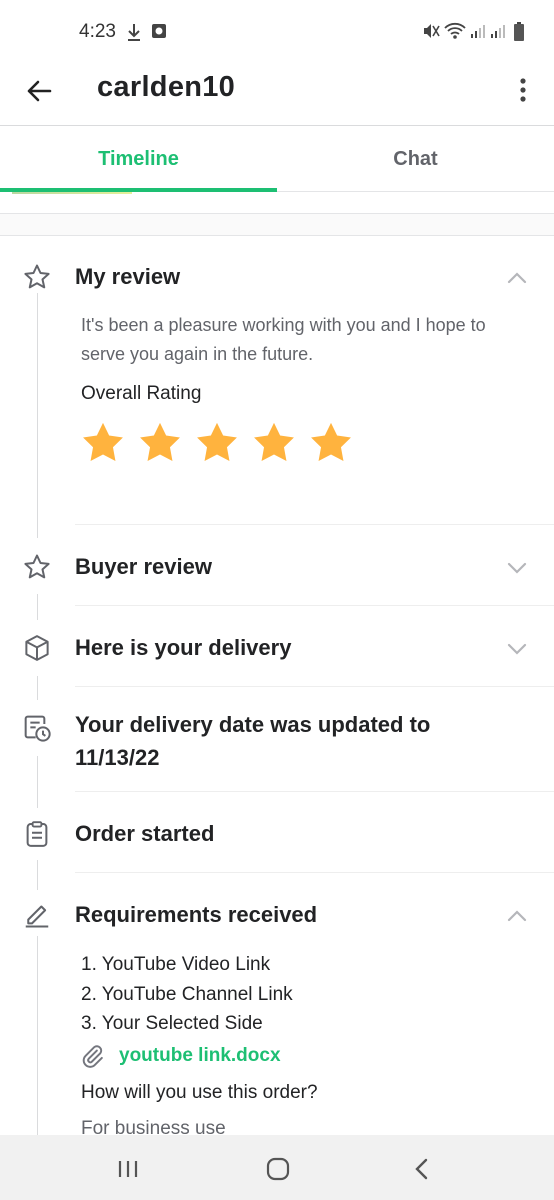 The image size is (554, 1200). I want to click on home-button, so click(278, 1169).